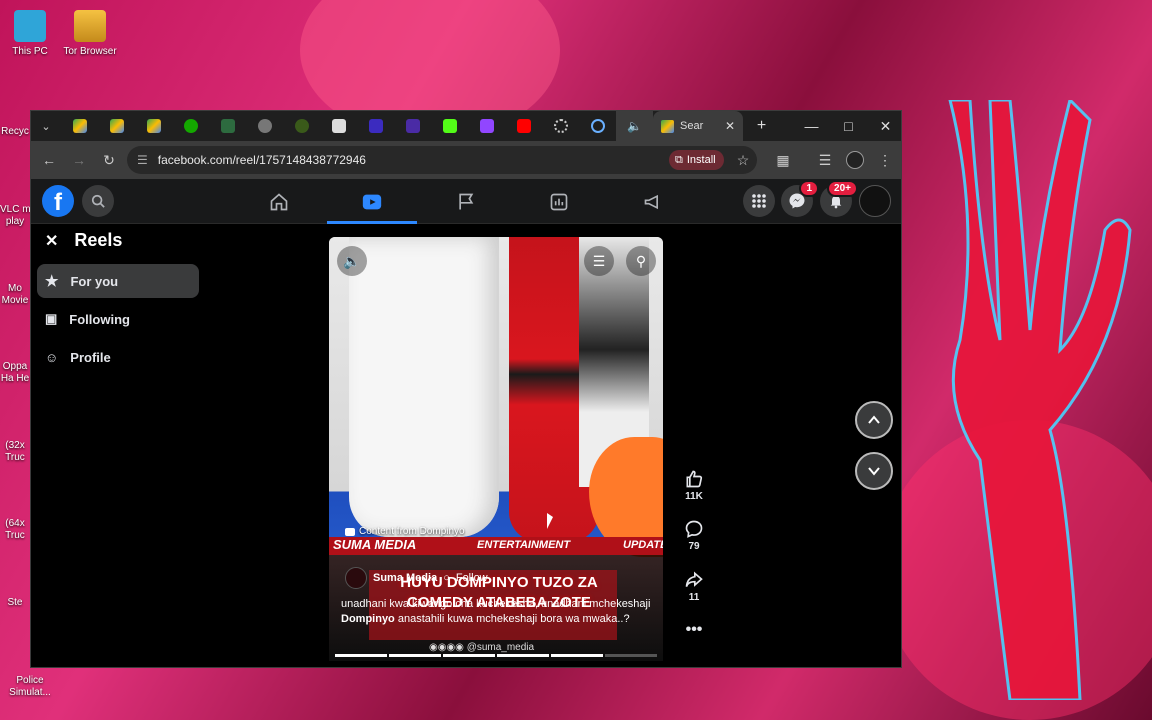 This screenshot has height=720, width=1152. What do you see at coordinates (449, 126) in the screenshot?
I see `tab-kick` at bounding box center [449, 126].